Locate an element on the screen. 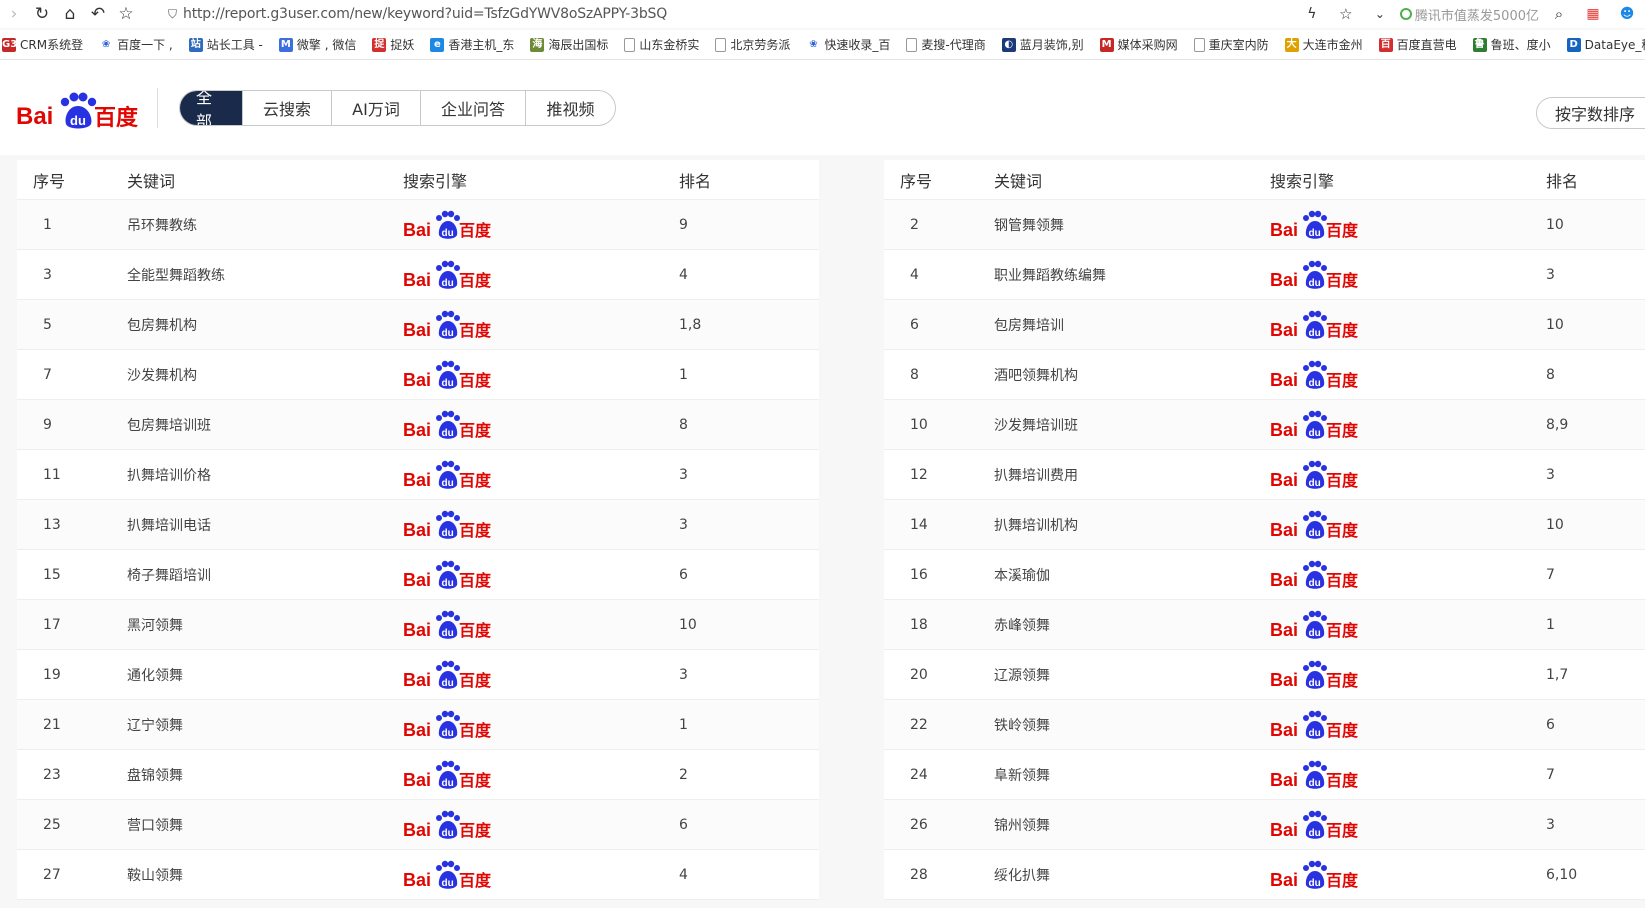 Image resolution: width=1645 pixels, height=908 pixels. lightning-icon: ϟ is located at coordinates (1312, 14).